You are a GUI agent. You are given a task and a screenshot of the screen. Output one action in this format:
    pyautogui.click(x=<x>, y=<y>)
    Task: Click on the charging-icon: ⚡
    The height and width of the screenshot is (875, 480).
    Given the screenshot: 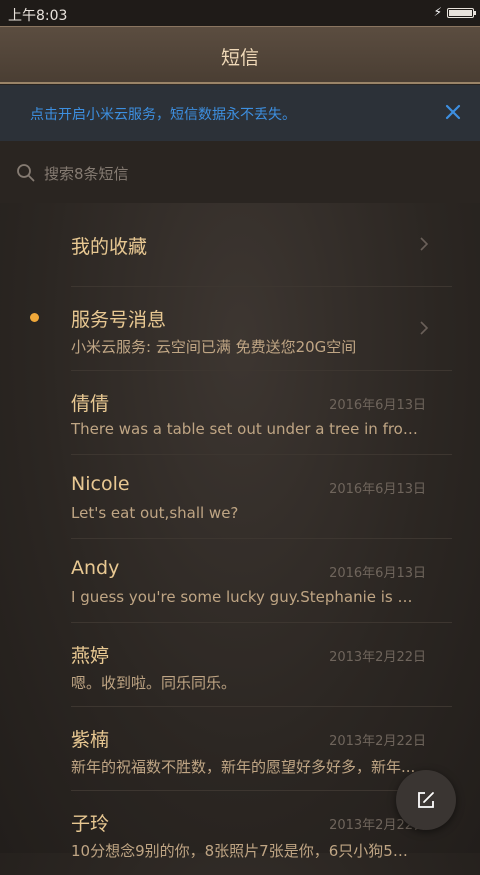 What is the action you would take?
    pyautogui.click(x=437, y=12)
    